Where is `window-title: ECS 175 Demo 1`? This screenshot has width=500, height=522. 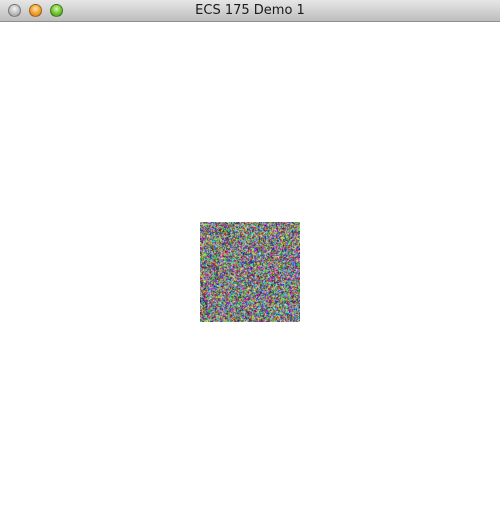
window-title: ECS 175 Demo 1 is located at coordinates (250, 10).